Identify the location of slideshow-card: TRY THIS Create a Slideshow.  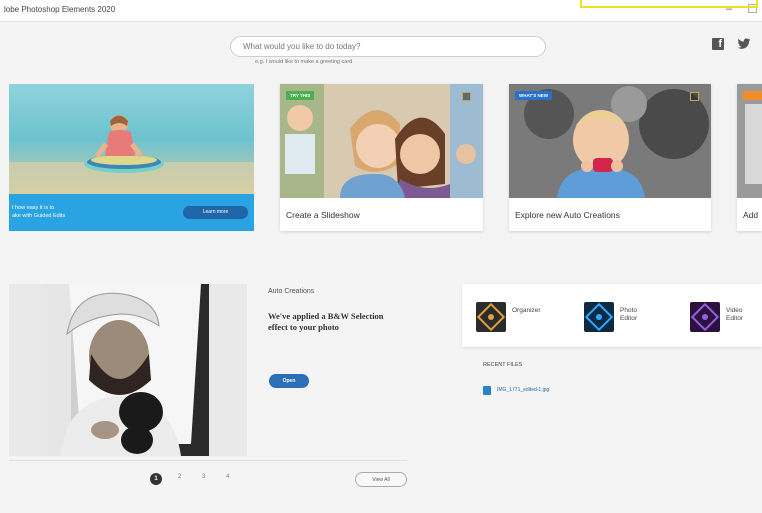
(381, 157).